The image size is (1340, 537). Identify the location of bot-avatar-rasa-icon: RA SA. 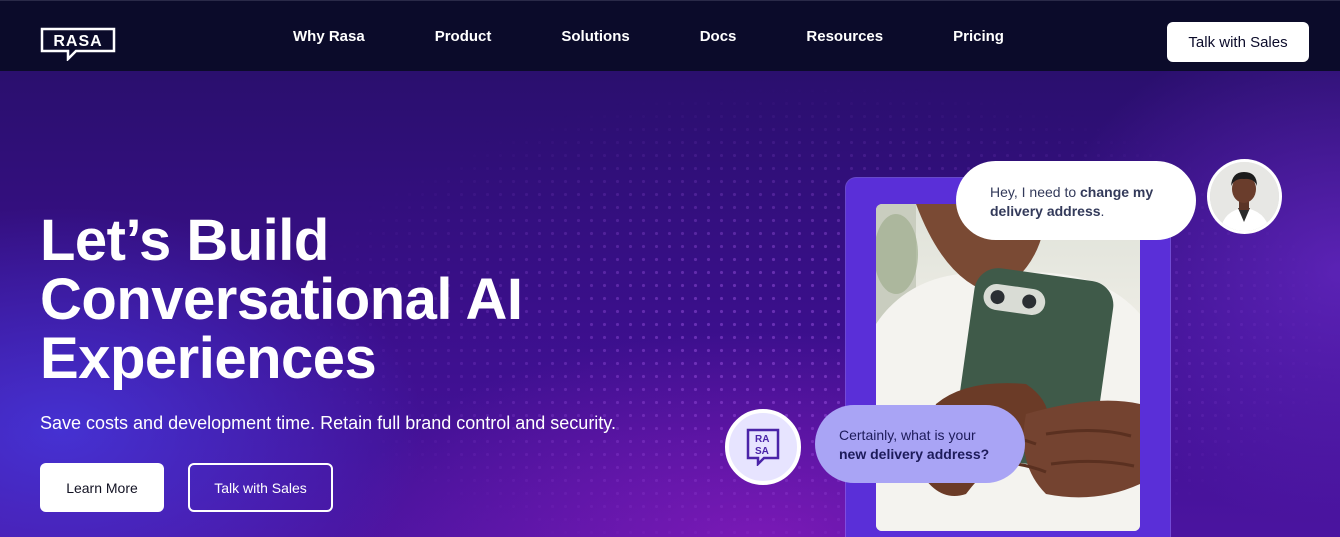
(763, 447).